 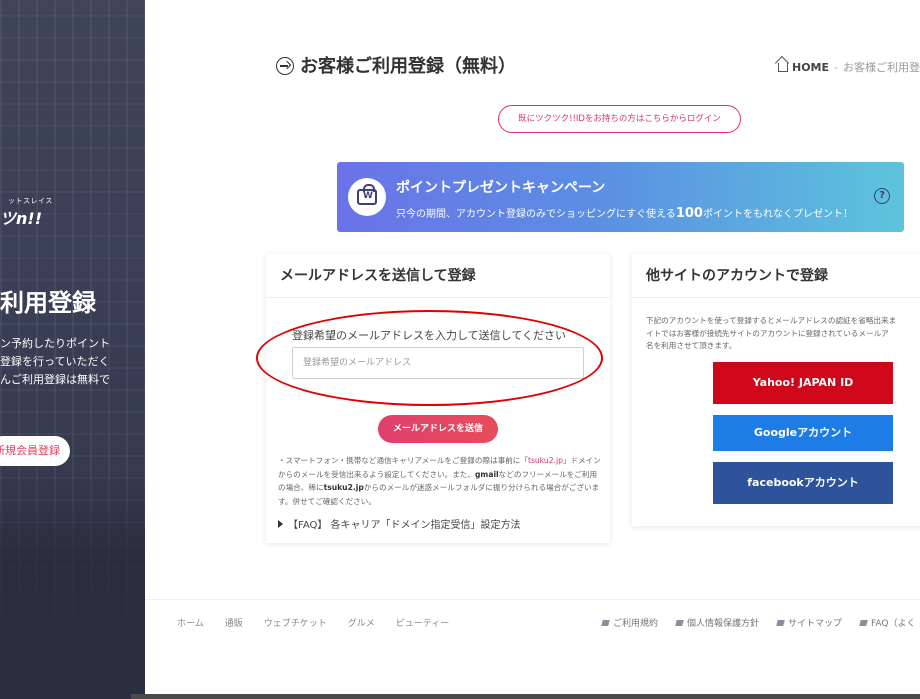 What do you see at coordinates (629, 624) in the screenshot?
I see `footer-link-terms: ご利用規約` at bounding box center [629, 624].